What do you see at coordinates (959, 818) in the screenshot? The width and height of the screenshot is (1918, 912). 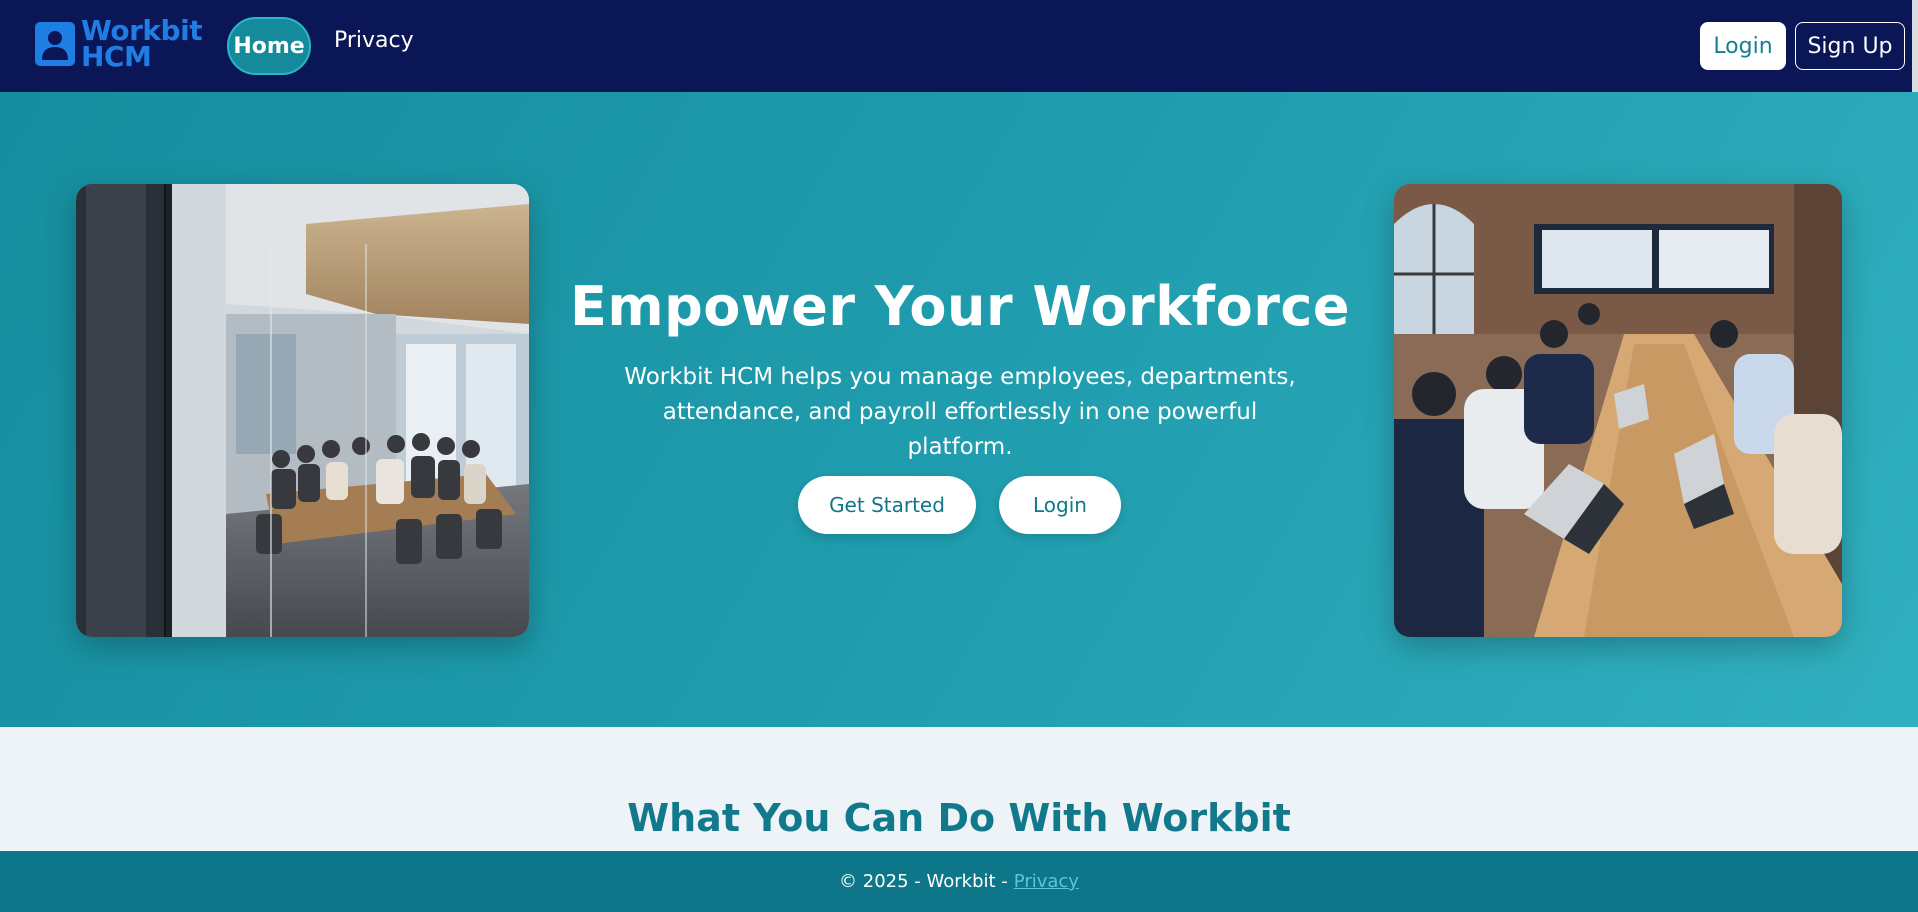 I see `features-section-title: What You Can Do With Workbit` at bounding box center [959, 818].